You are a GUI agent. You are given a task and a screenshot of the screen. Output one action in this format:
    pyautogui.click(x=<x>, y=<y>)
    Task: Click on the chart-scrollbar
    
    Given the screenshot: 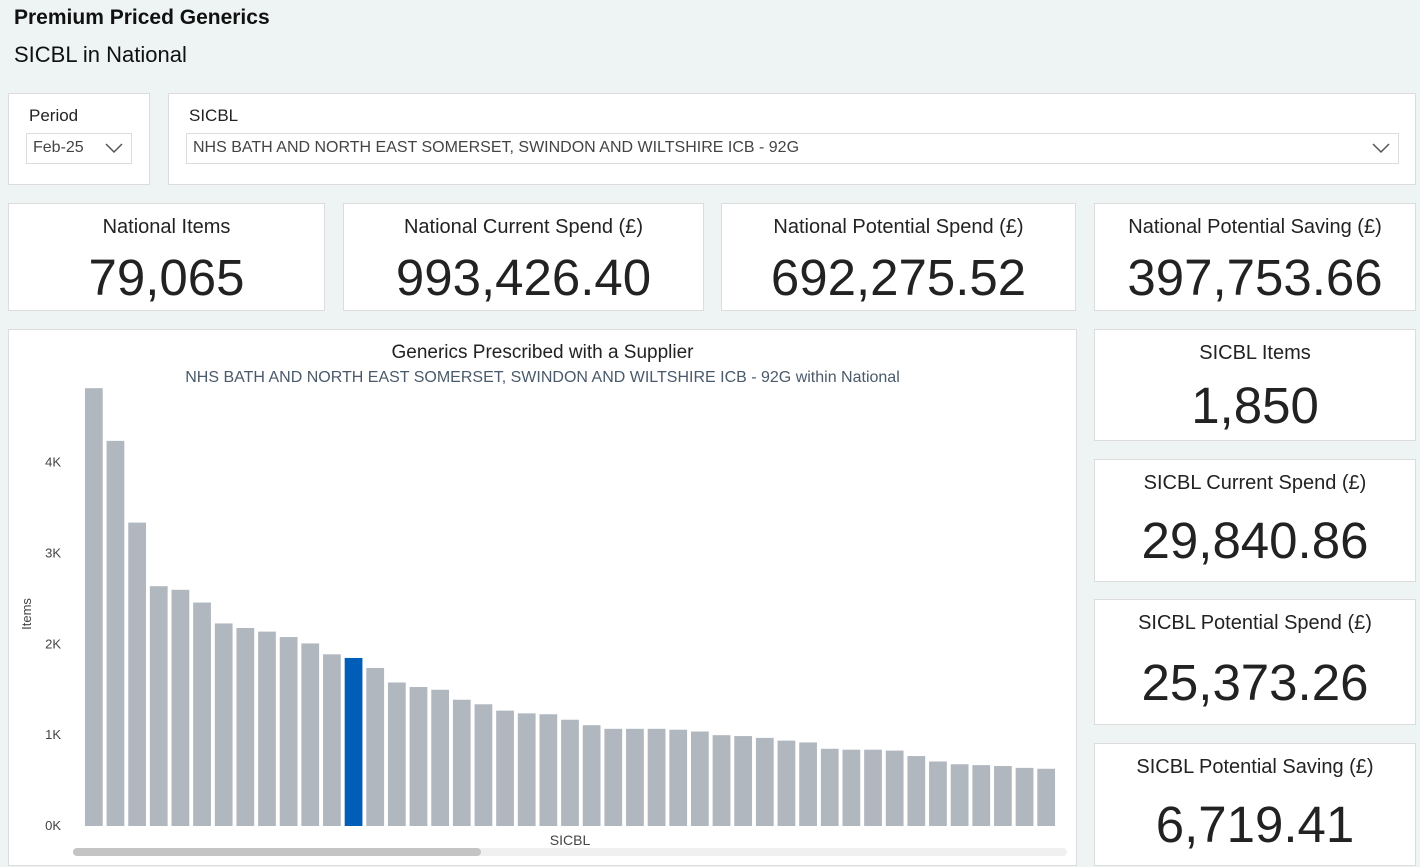 What is the action you would take?
    pyautogui.click(x=570, y=852)
    